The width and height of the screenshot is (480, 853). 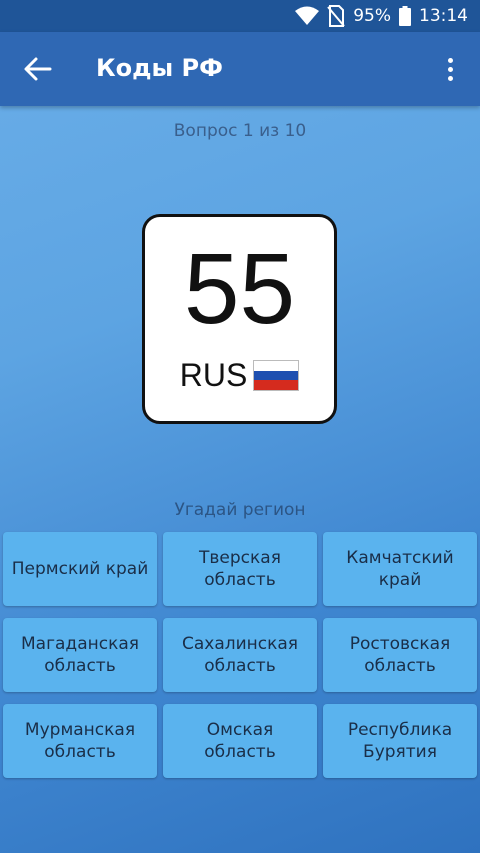 I want to click on battery-icon, so click(x=405, y=16).